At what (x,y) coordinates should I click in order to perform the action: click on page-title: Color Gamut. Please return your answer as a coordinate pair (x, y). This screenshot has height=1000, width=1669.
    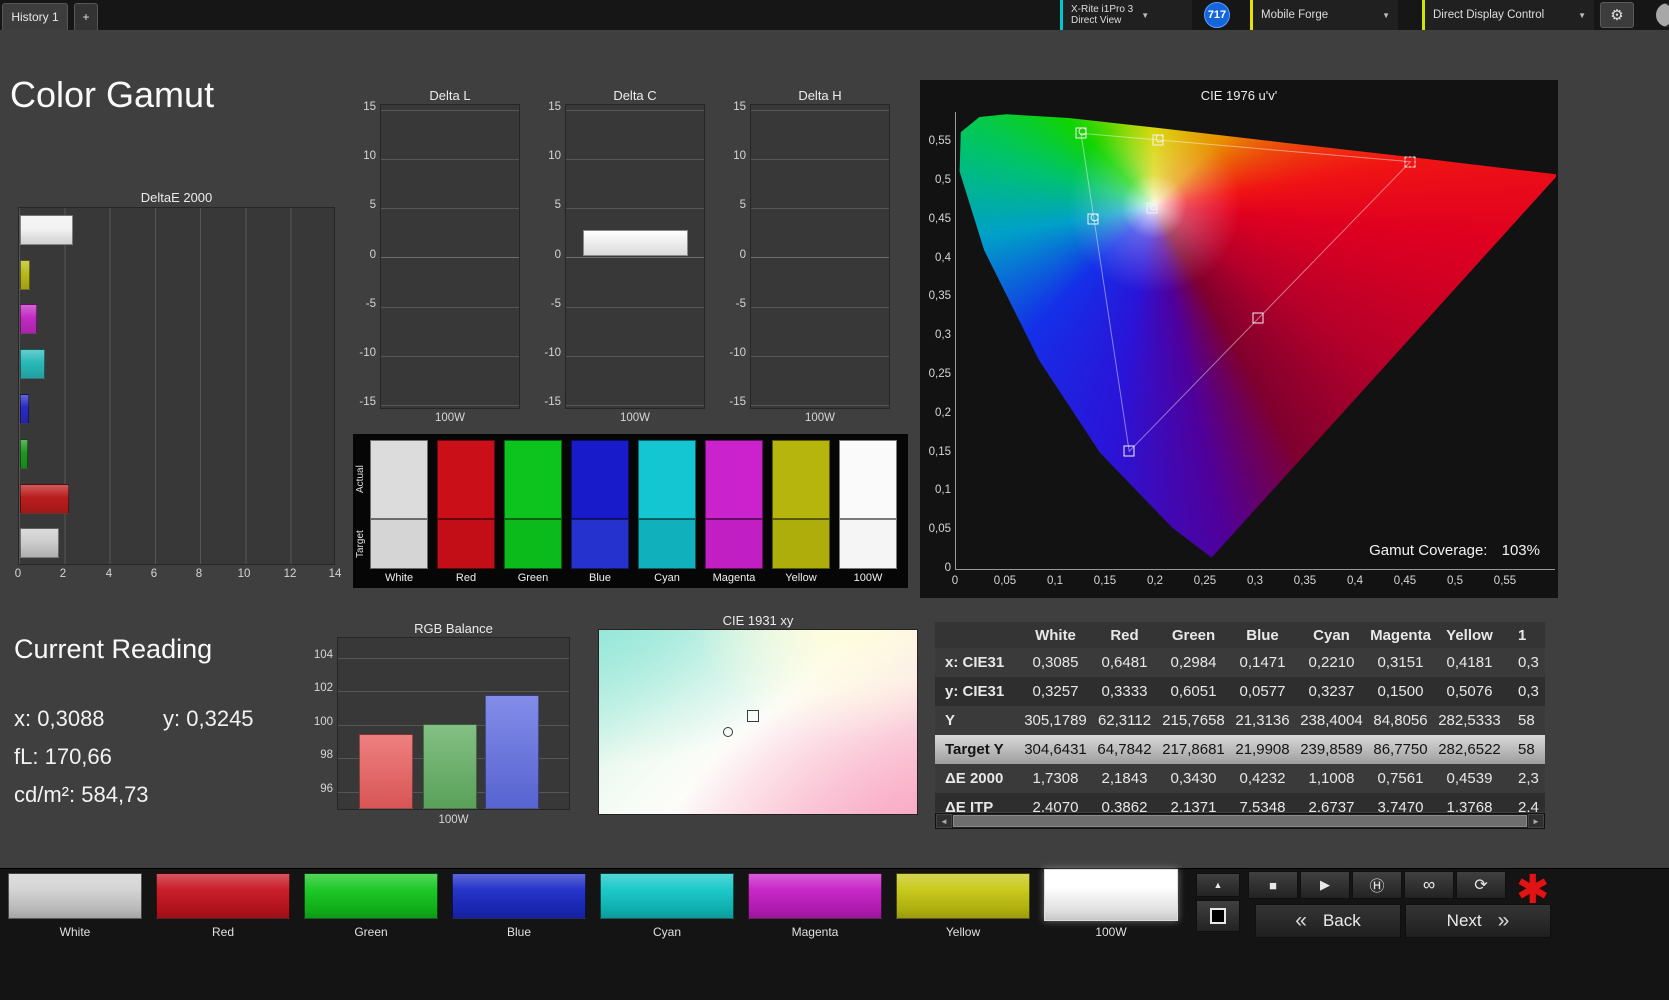
    Looking at the image, I should click on (112, 94).